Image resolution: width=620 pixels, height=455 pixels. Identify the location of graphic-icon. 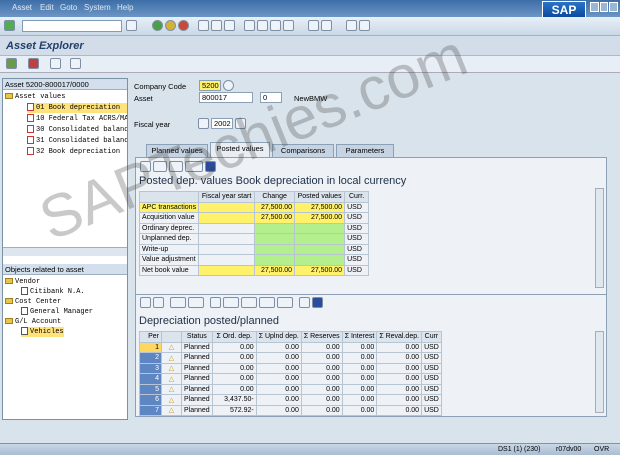
(285, 302).